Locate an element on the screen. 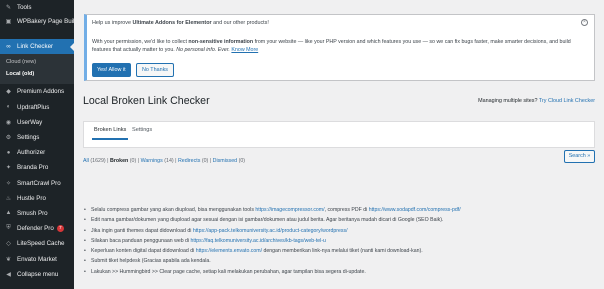 The image size is (604, 289). menu-label: Authorizer is located at coordinates (31, 153).